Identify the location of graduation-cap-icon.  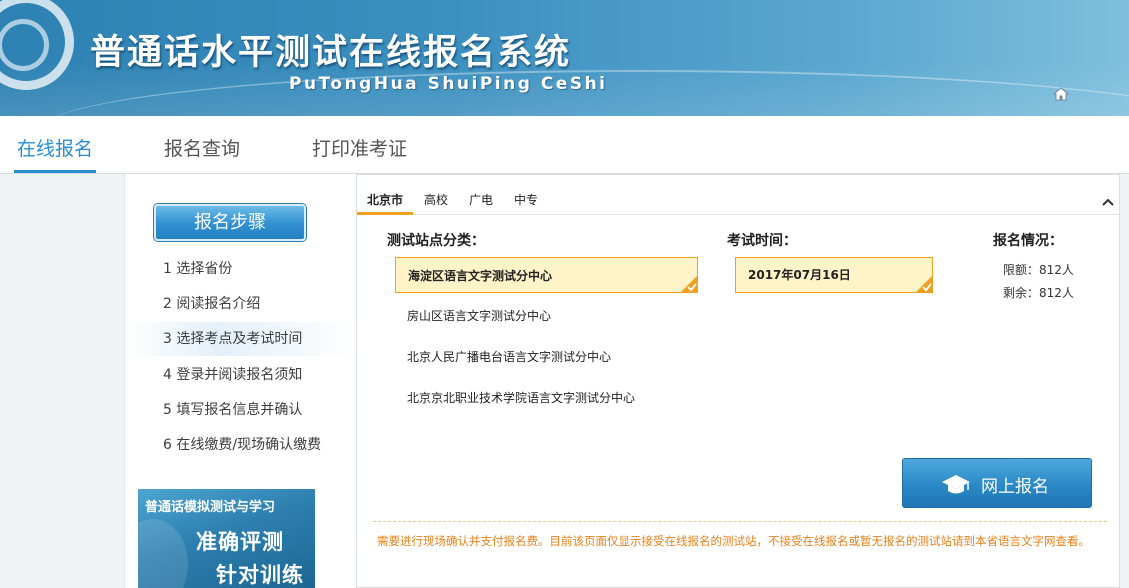
(956, 484).